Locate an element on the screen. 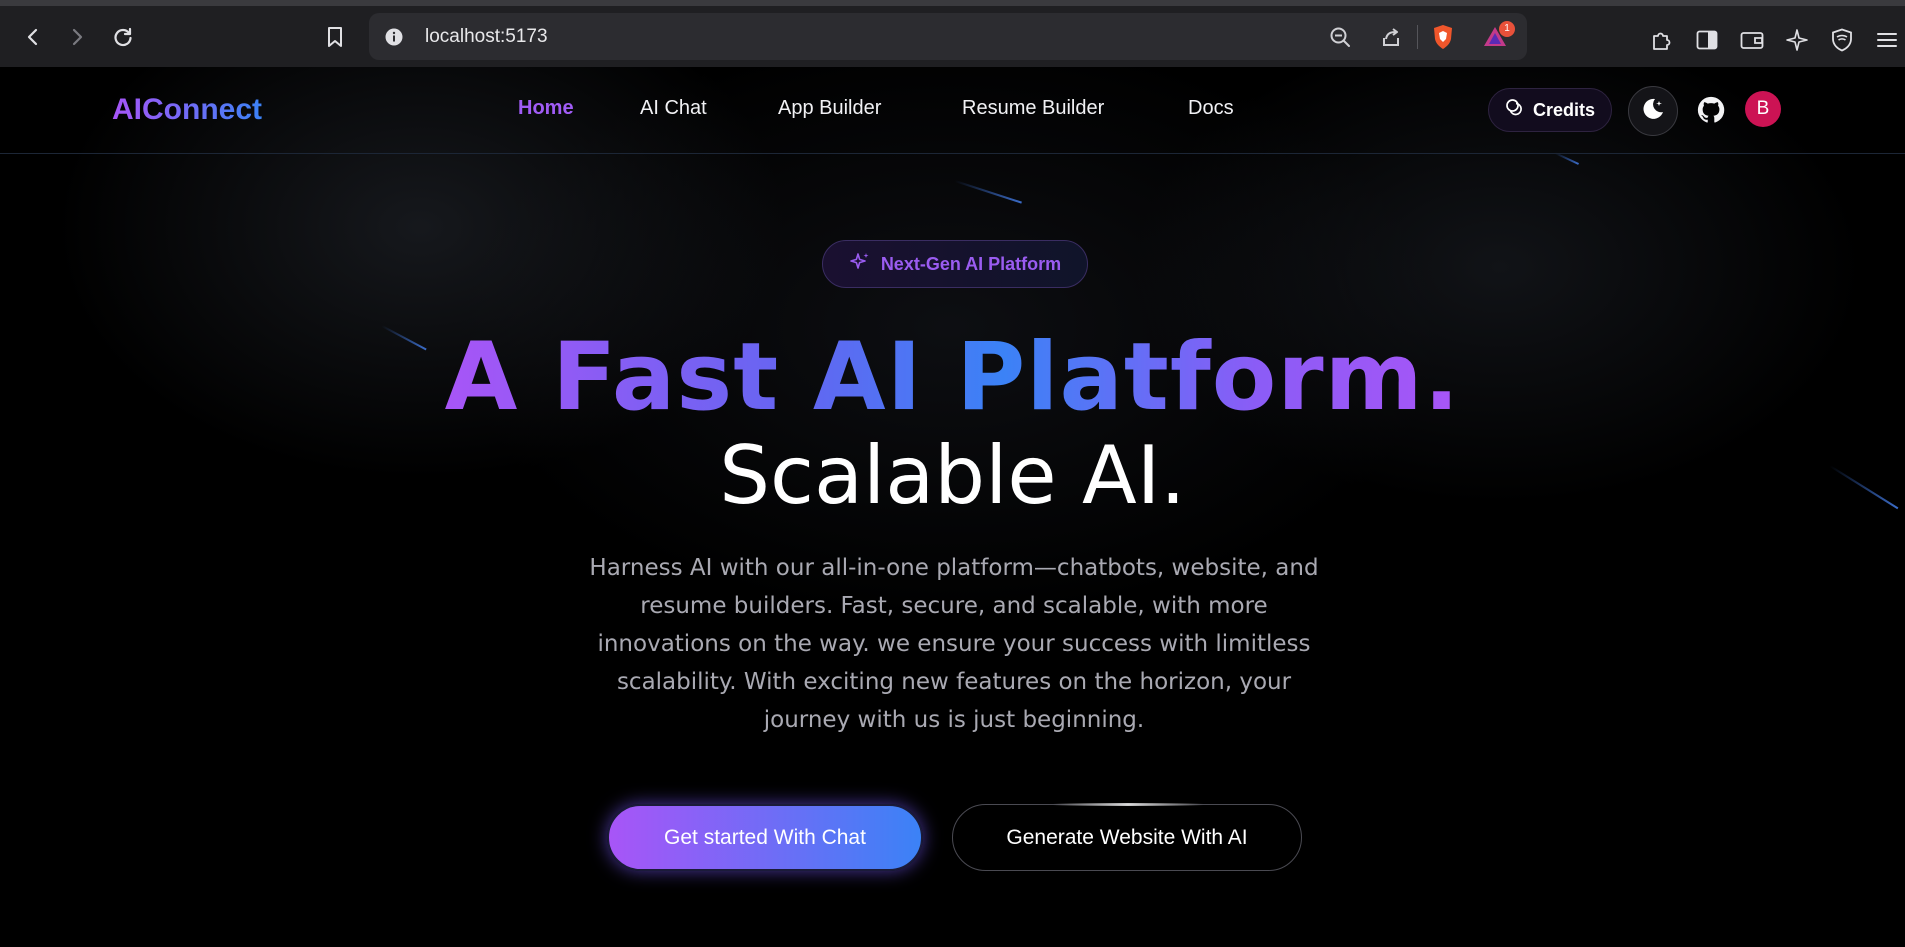 Image resolution: width=1905 pixels, height=947 pixels. moon-icon is located at coordinates (1653, 111).